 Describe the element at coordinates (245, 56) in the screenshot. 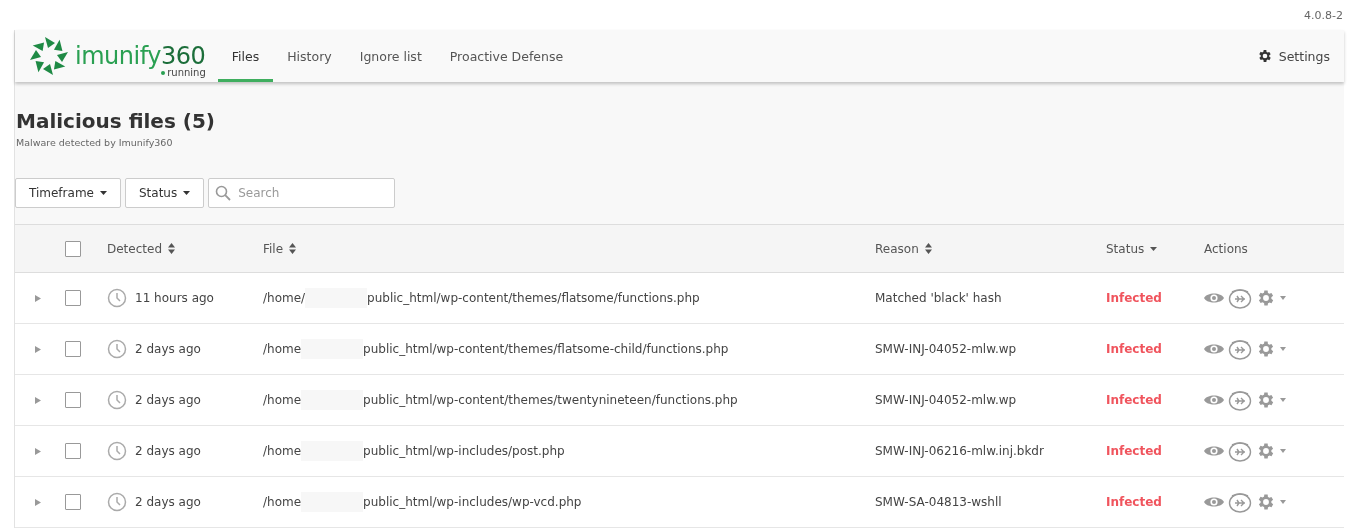

I see `nav-tab: Files` at that location.